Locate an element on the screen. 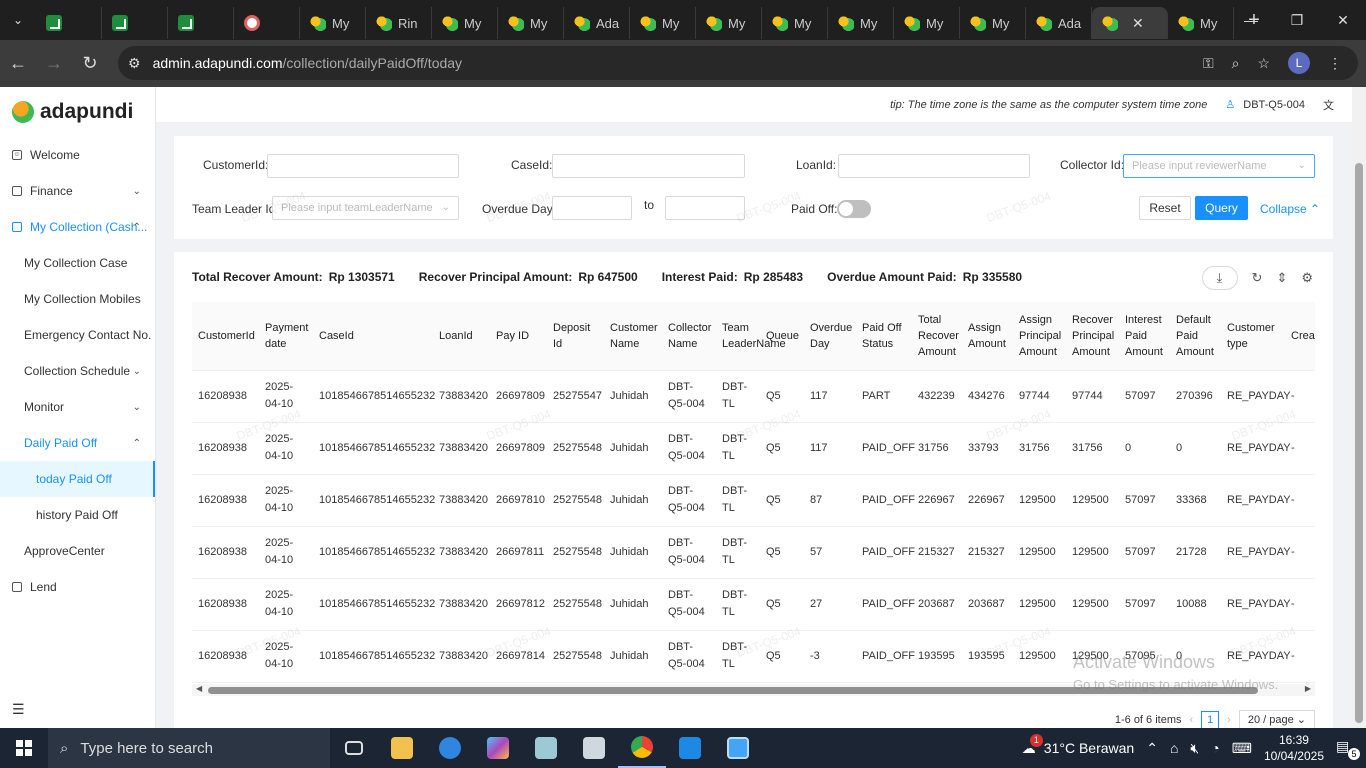 The width and height of the screenshot is (1366, 768). current-user: ♙ DBT-Q5-004 is located at coordinates (1265, 105).